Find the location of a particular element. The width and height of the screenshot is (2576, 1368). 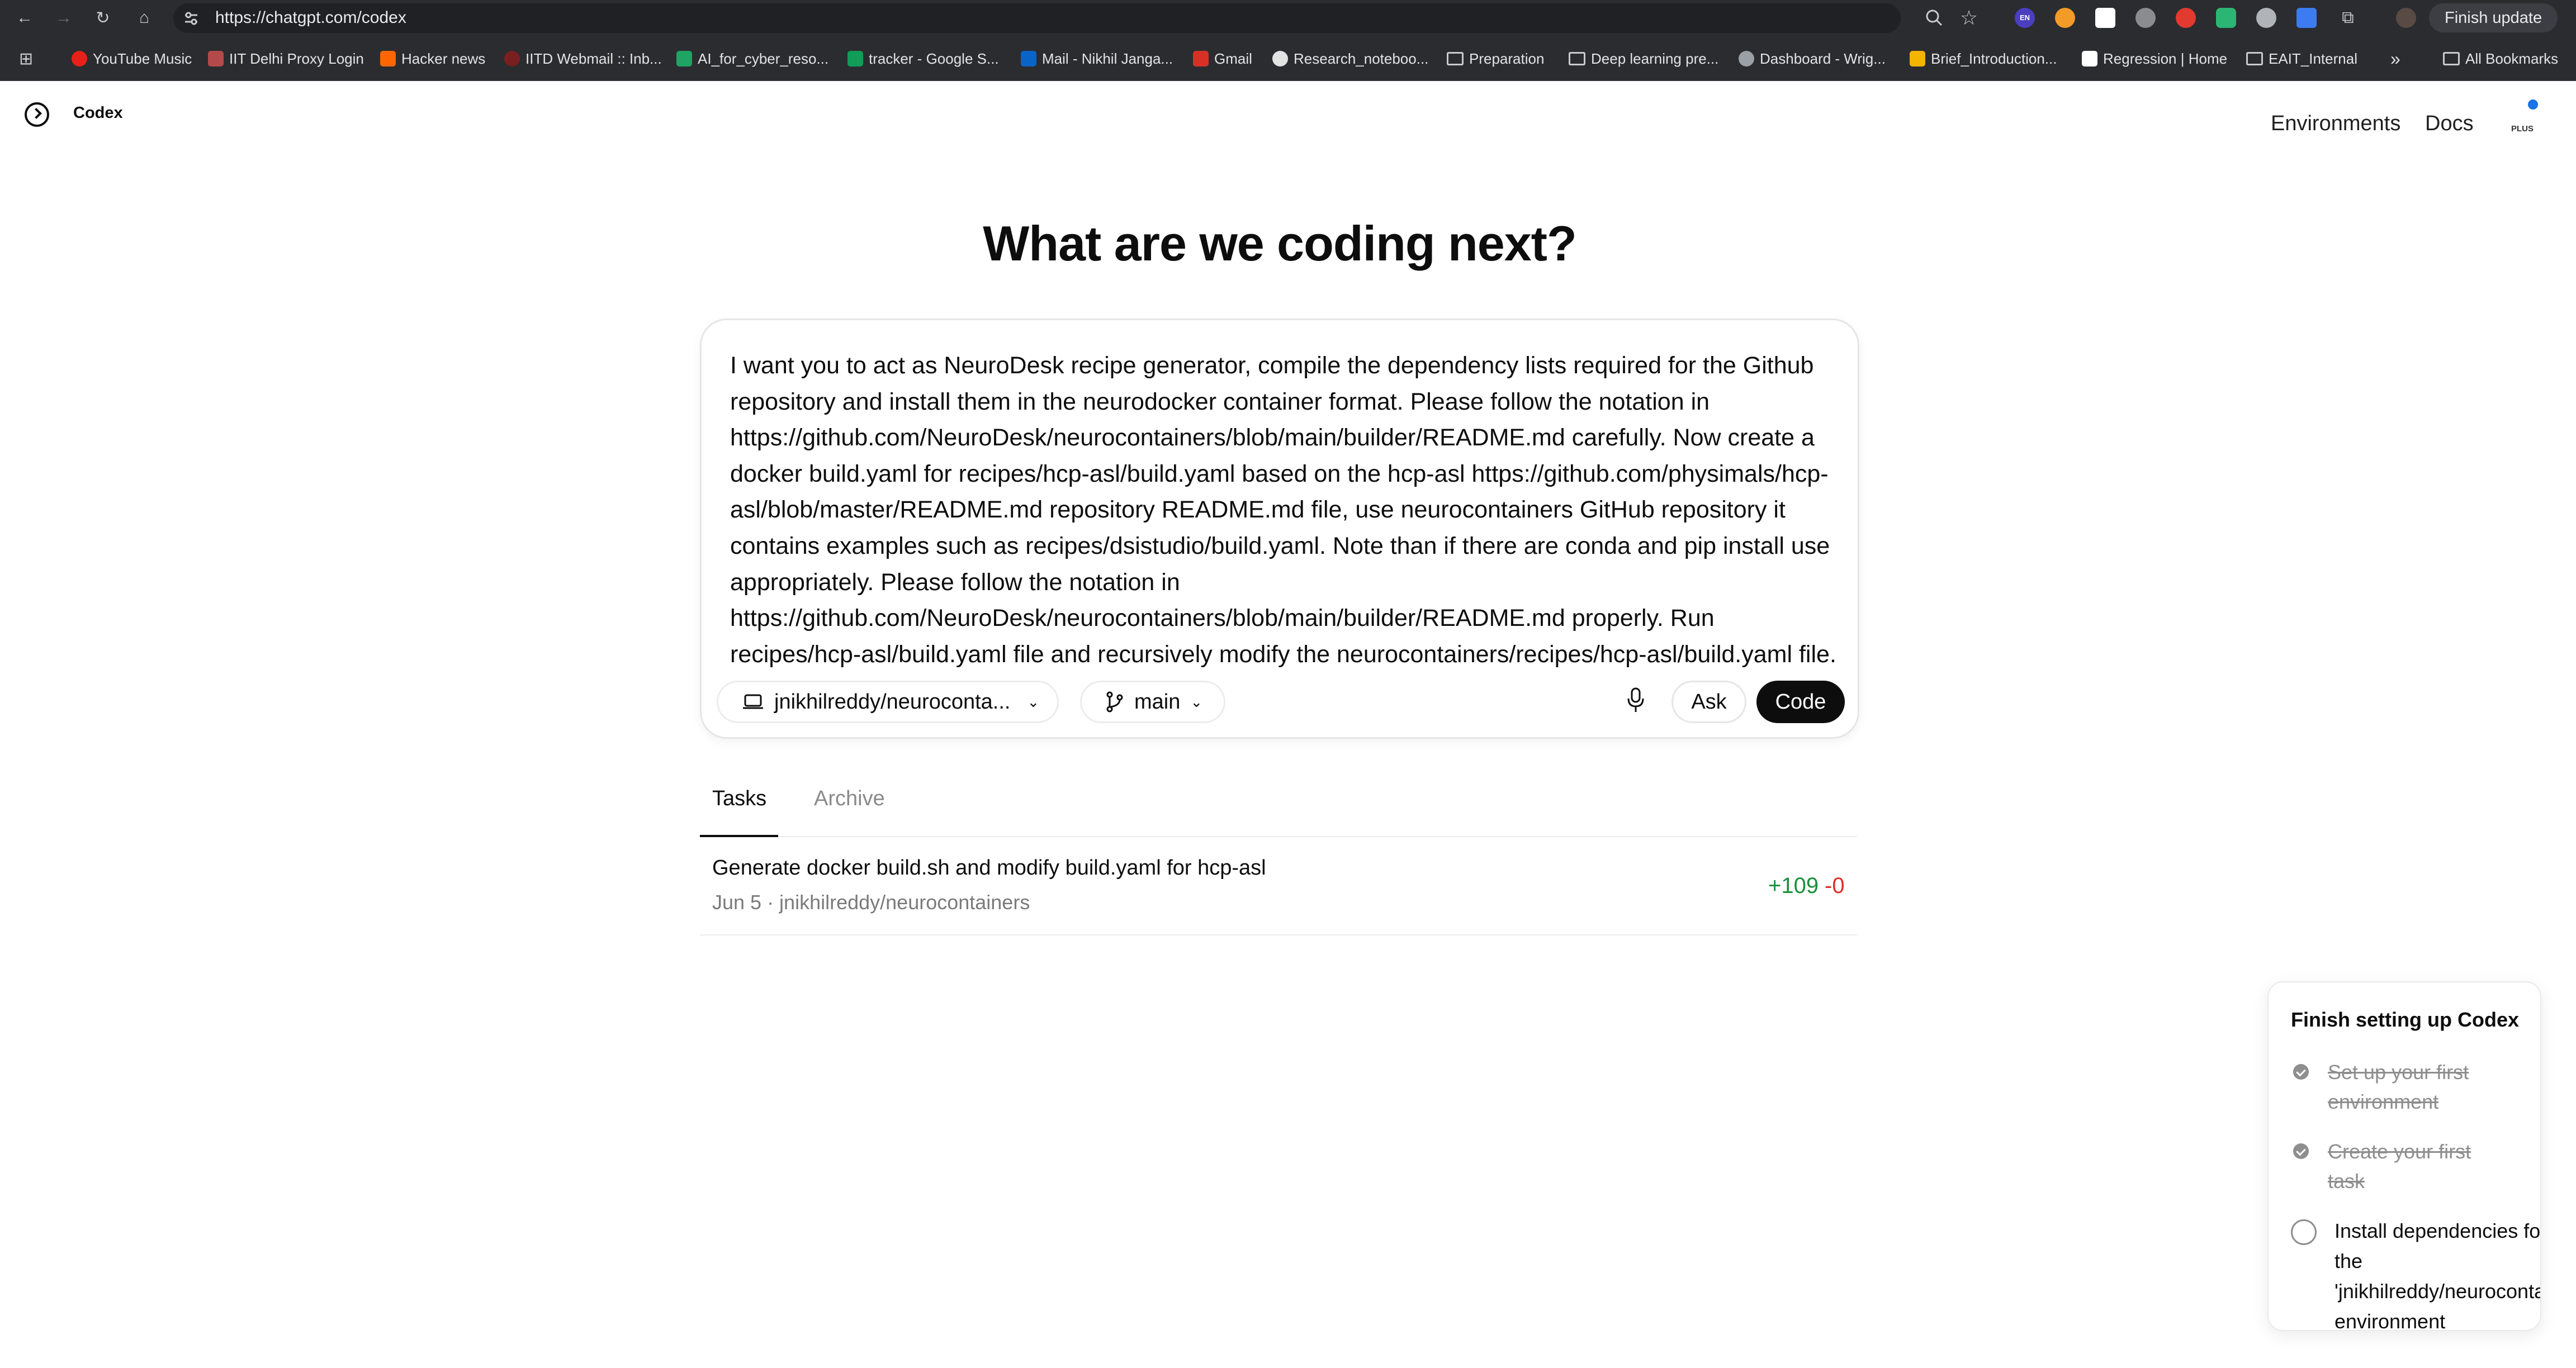

google-slides-icon is located at coordinates (1917, 59).